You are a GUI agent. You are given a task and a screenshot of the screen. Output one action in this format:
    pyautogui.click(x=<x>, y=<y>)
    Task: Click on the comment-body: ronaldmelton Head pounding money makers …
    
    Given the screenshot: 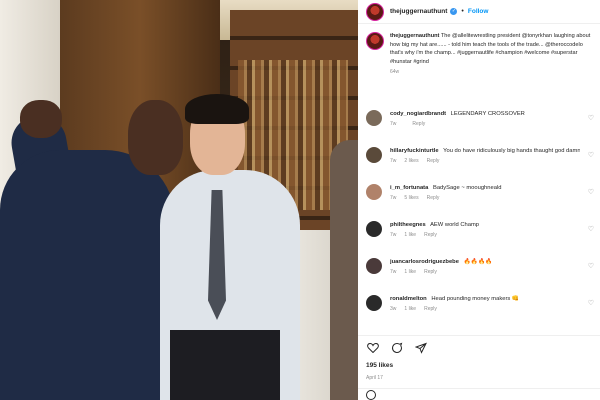 What is the action you would take?
    pyautogui.click(x=485, y=310)
    